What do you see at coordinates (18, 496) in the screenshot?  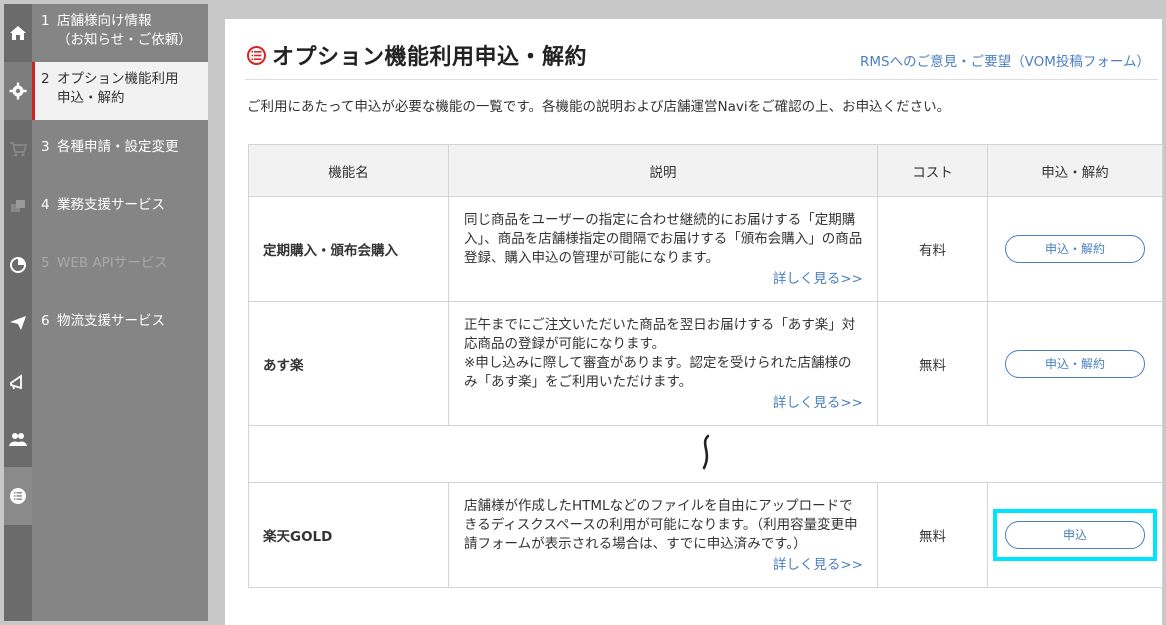 I see `list-icon` at bounding box center [18, 496].